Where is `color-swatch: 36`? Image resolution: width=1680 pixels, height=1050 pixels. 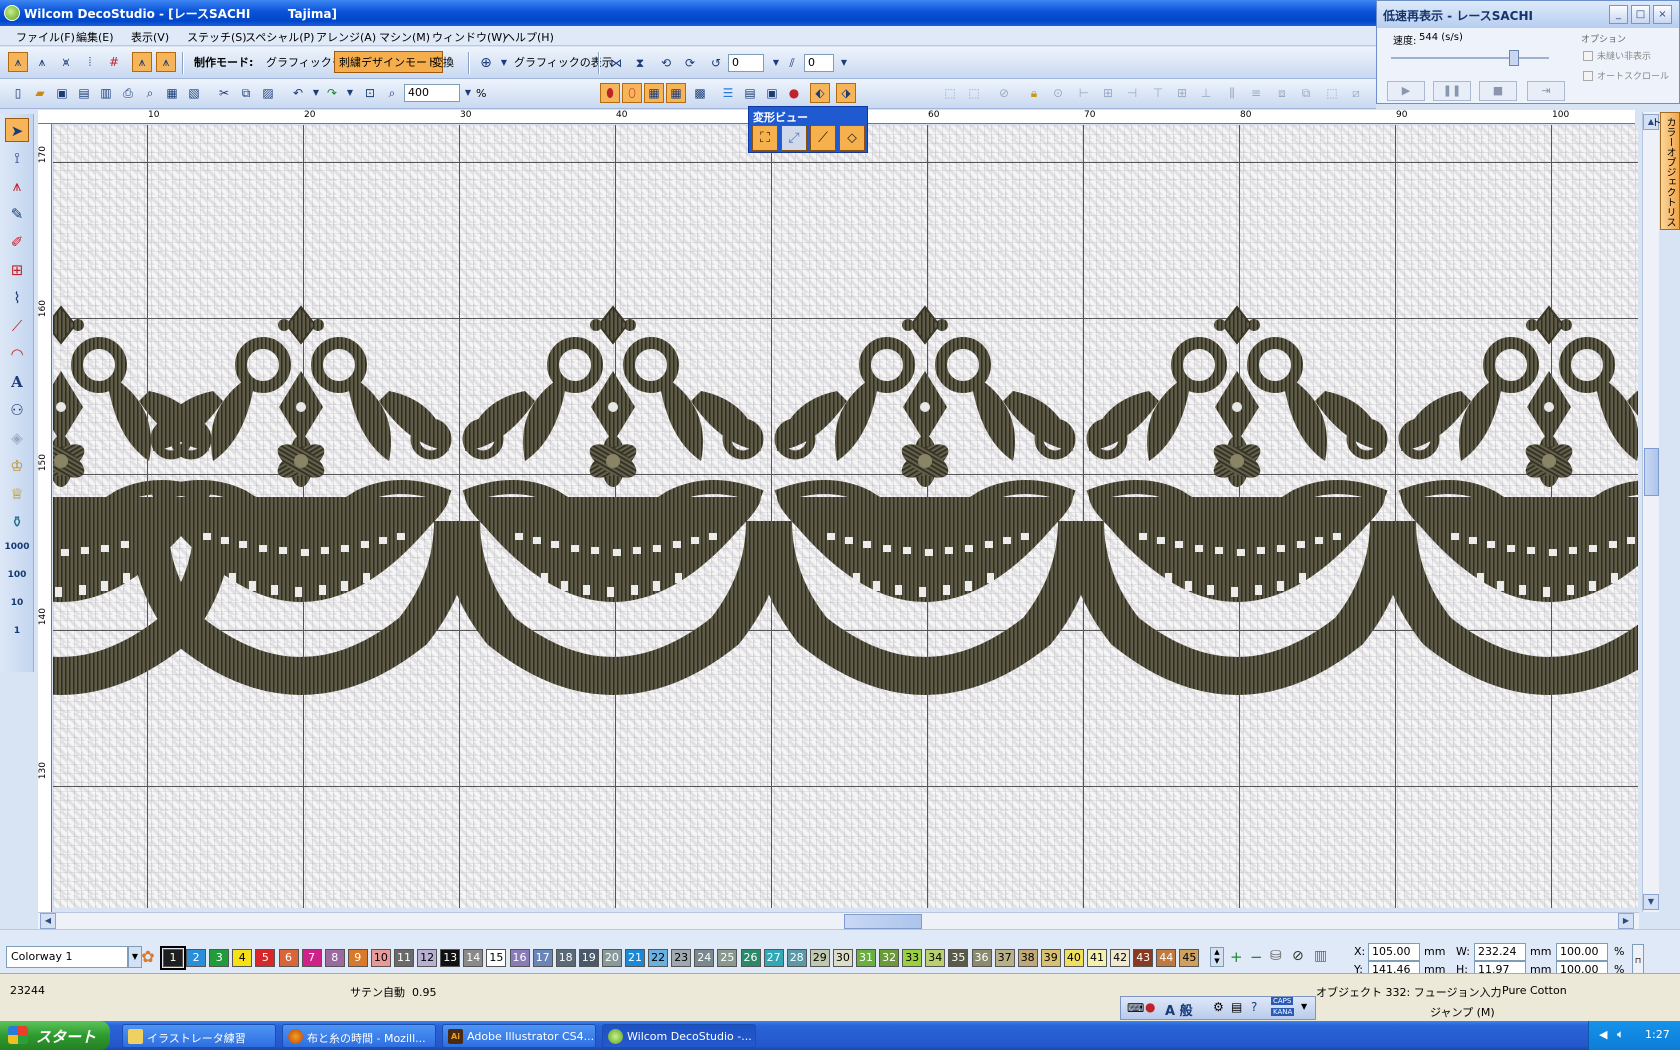
color-swatch: 36 is located at coordinates (981, 958).